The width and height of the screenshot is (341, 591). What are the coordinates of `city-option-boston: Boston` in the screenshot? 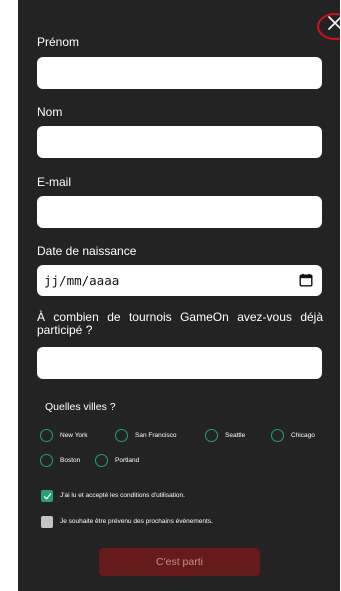 It's located at (60, 460).